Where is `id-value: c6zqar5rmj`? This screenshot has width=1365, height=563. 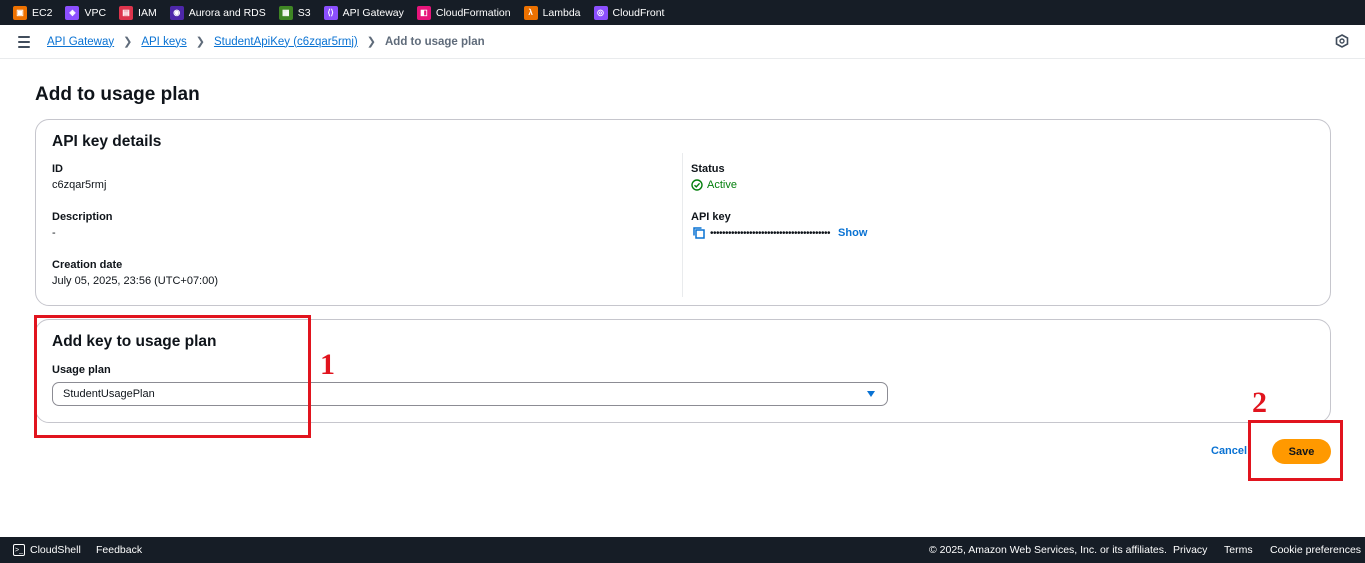
id-value: c6zqar5rmj is located at coordinates (79, 185).